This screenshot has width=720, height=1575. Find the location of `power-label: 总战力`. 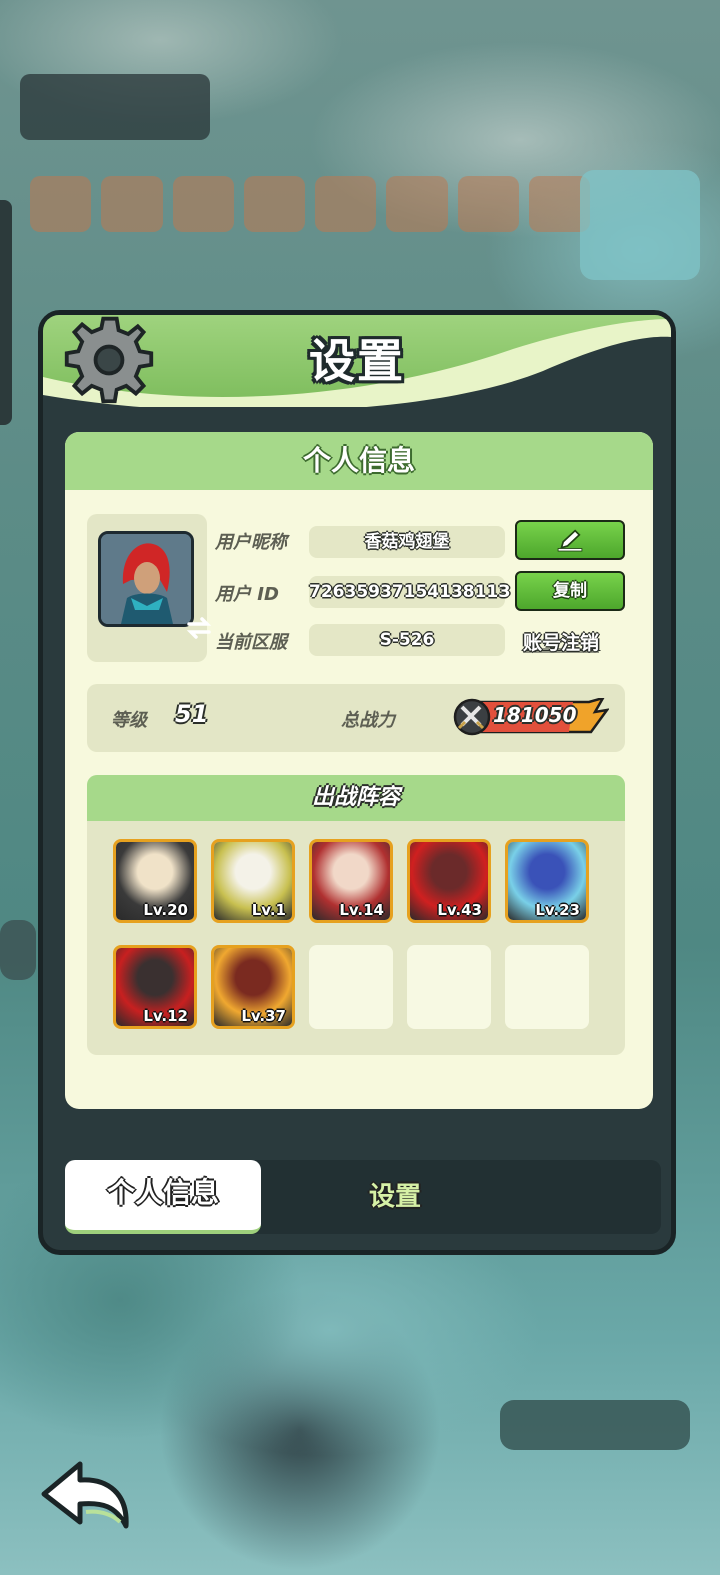

power-label: 总战力 is located at coordinates (368, 720).